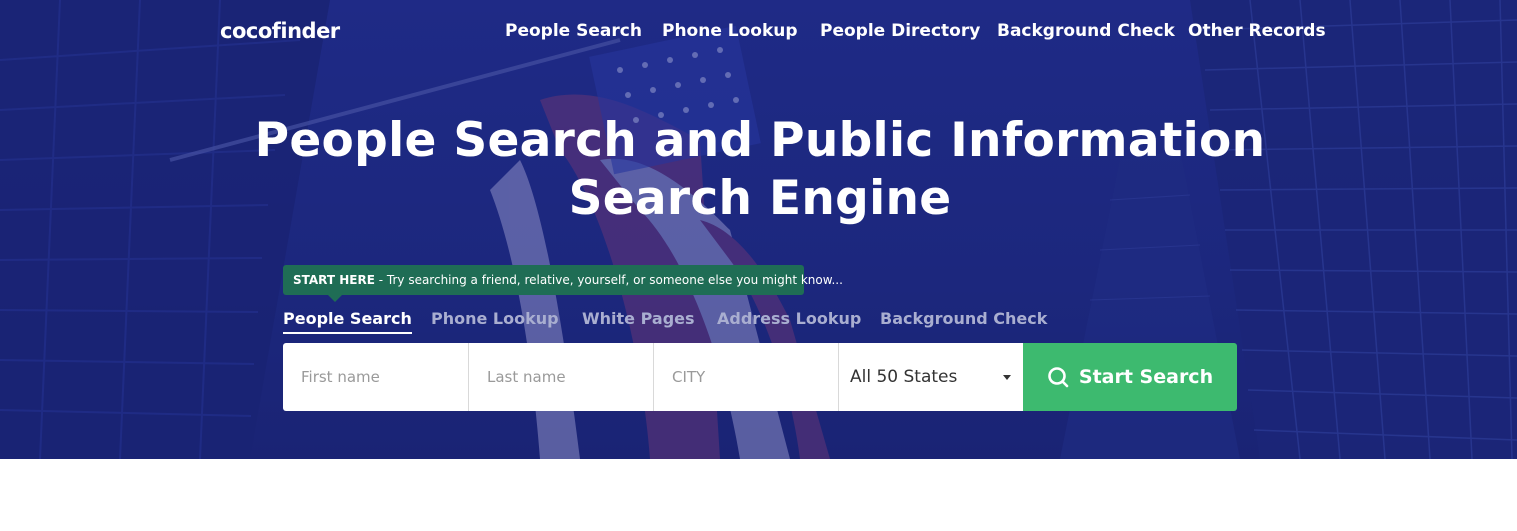 The image size is (1517, 531). What do you see at coordinates (334, 280) in the screenshot?
I see `tip-strong-label: START HERE` at bounding box center [334, 280].